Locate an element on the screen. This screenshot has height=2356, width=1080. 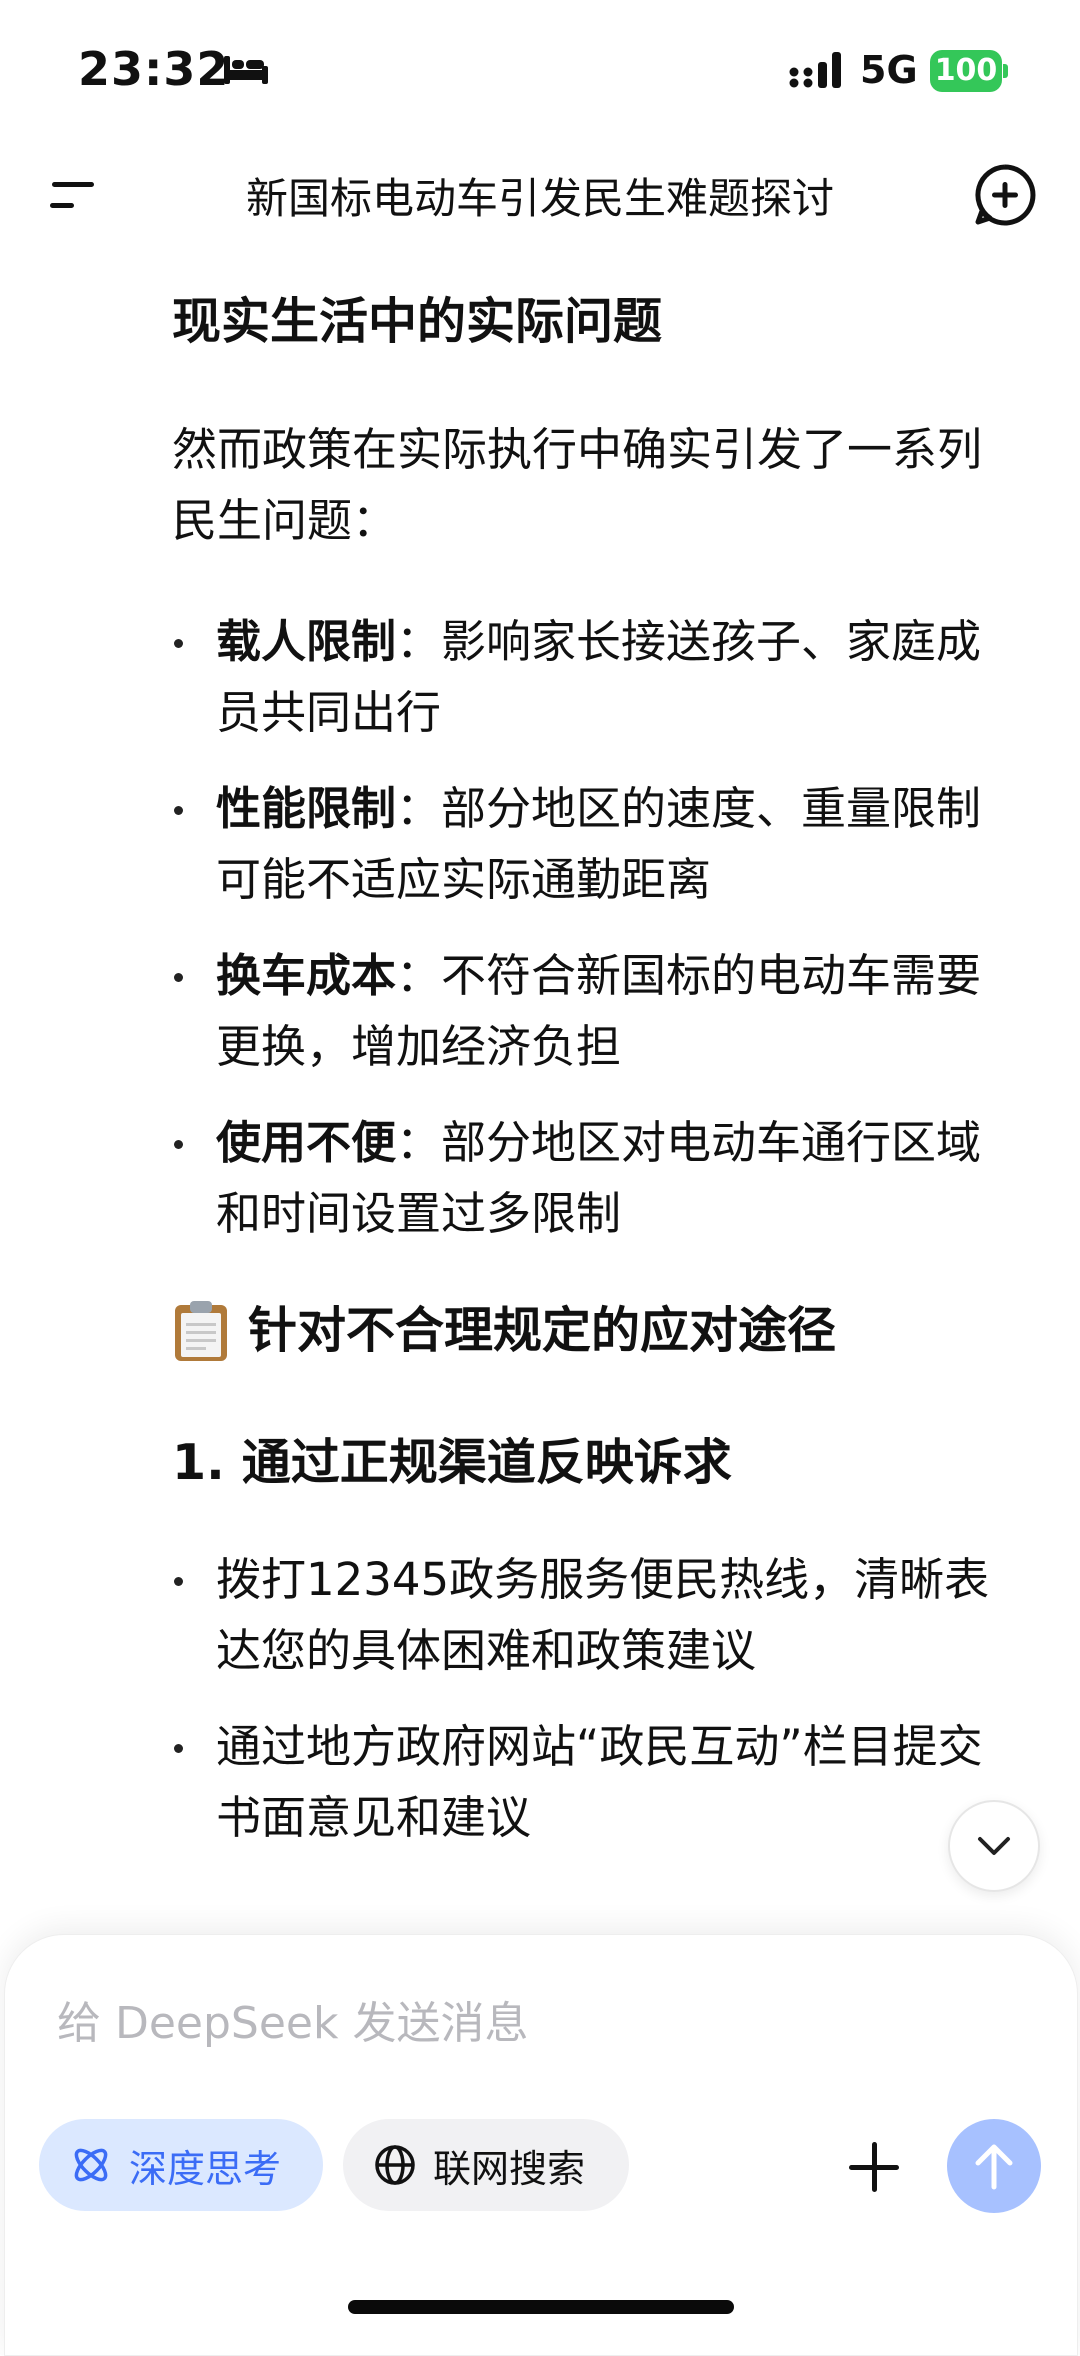
page-title: 新国标电动车引发民生难题探讨 is located at coordinates (539, 198).